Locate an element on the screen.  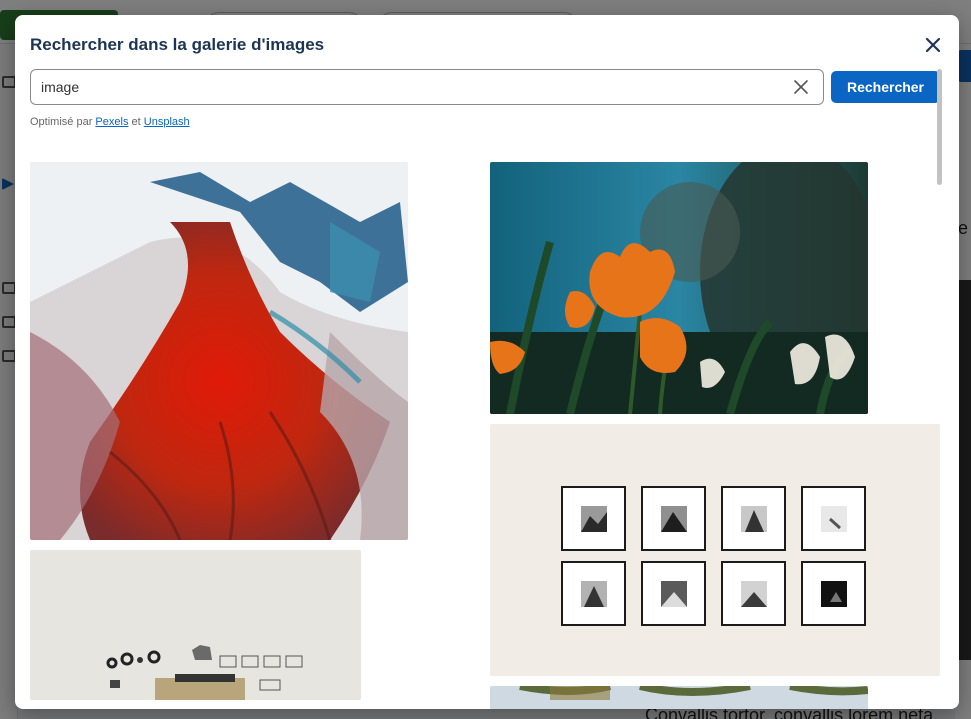
orange-tulips-image is located at coordinates (679, 288).